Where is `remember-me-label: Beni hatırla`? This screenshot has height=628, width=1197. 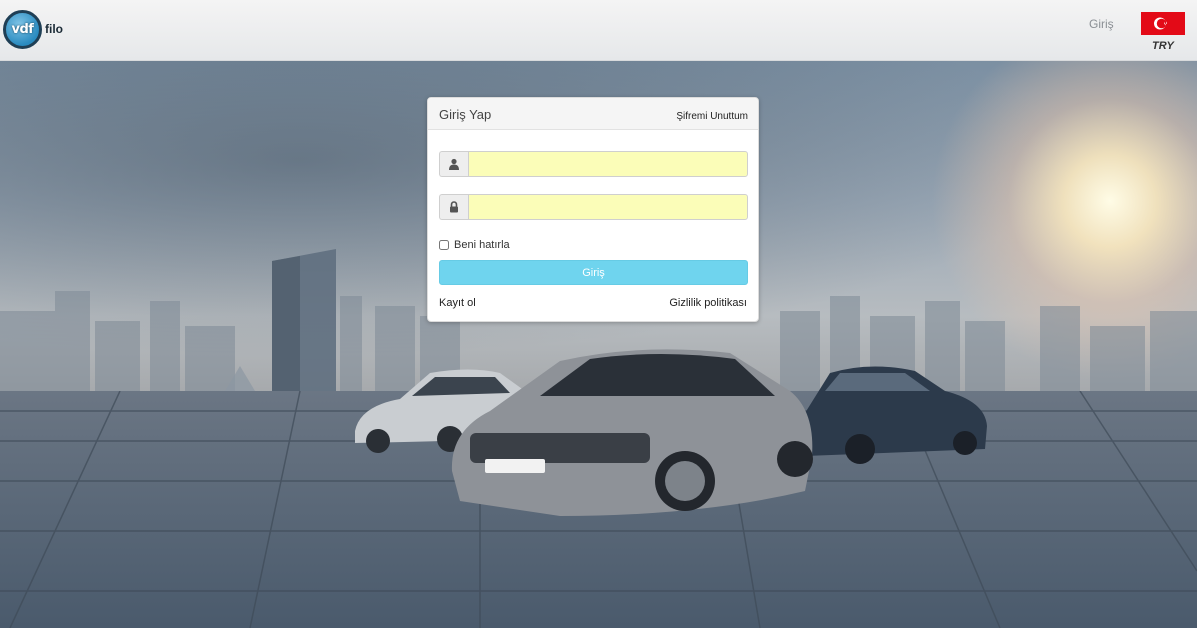 remember-me-label: Beni hatırla is located at coordinates (482, 245).